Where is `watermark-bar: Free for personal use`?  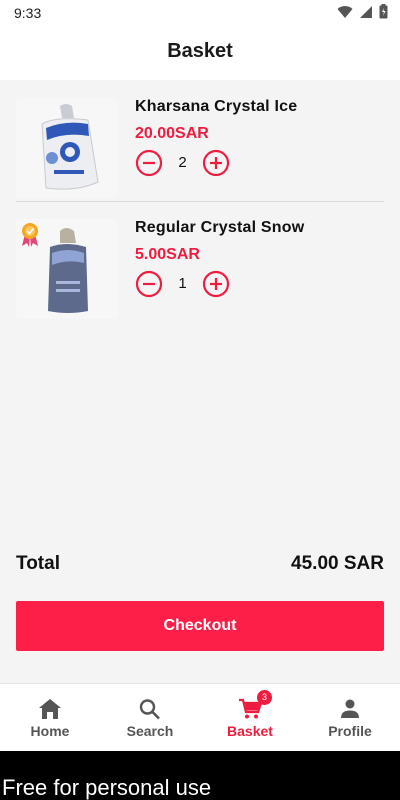 watermark-bar: Free for personal use is located at coordinates (200, 775).